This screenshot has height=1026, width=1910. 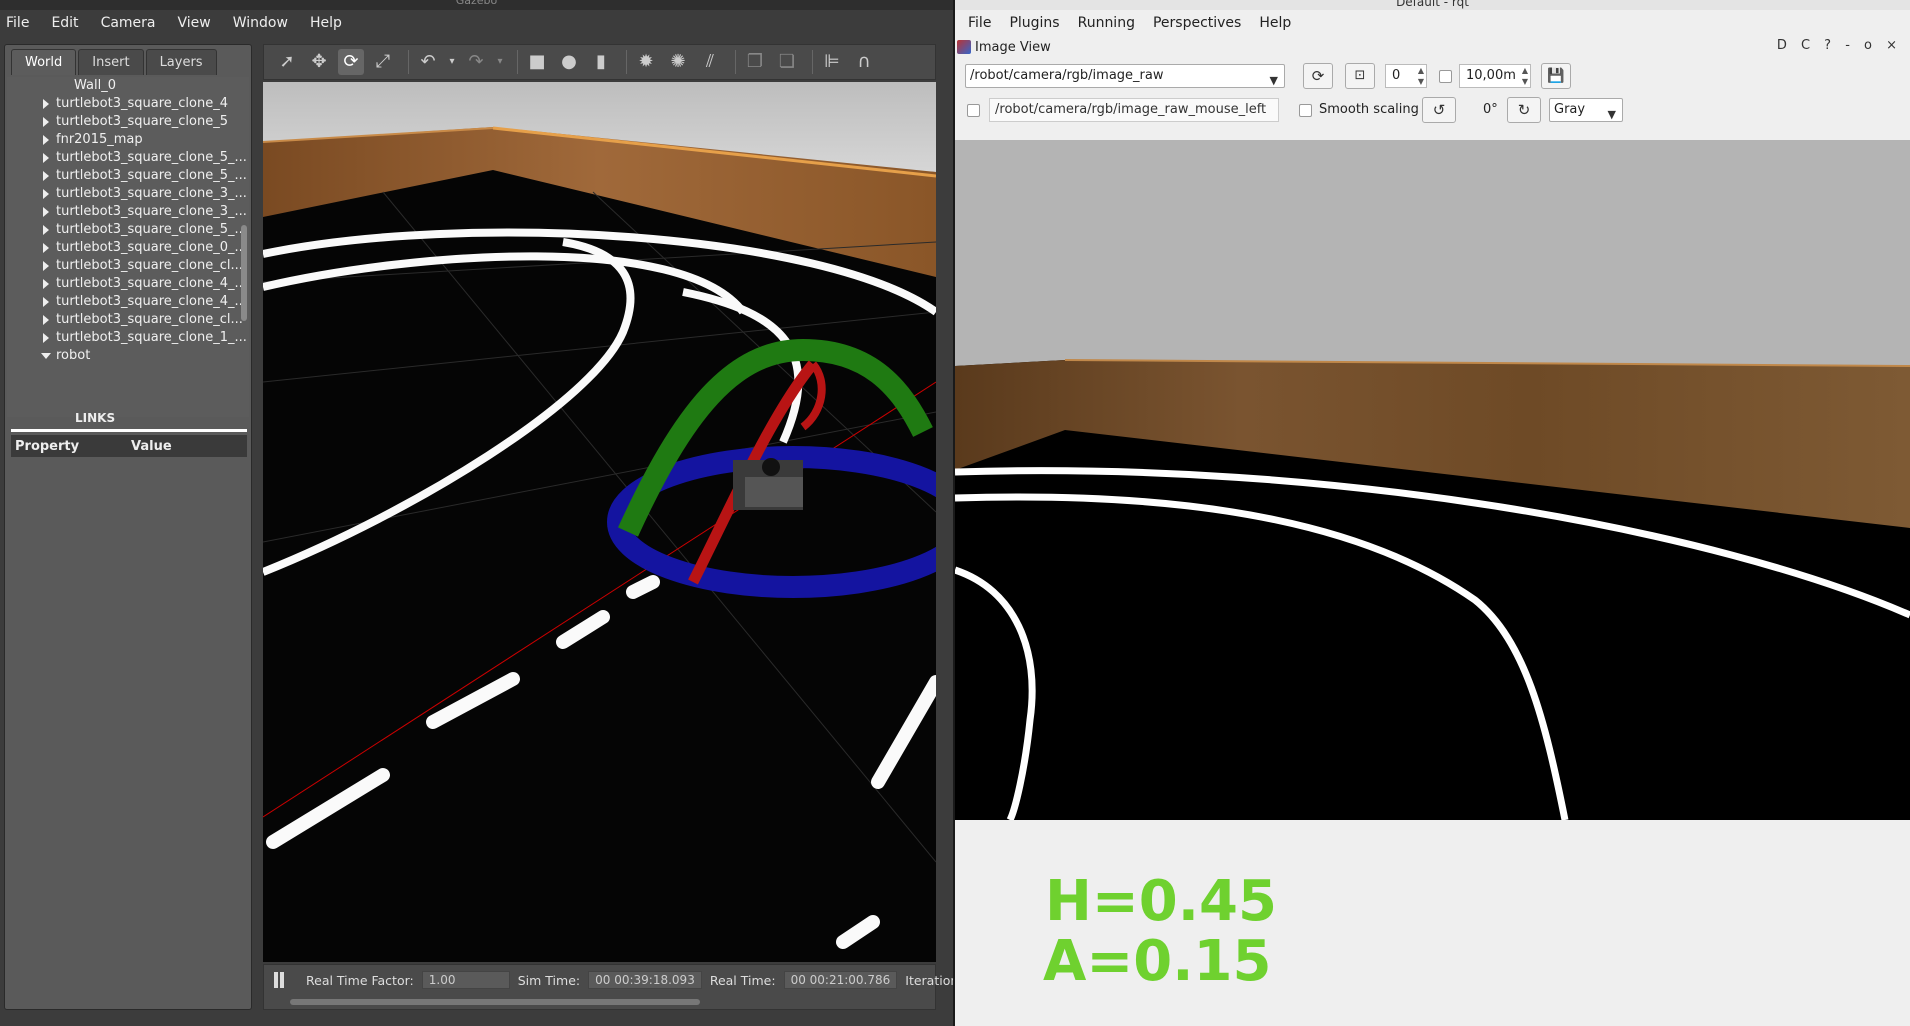 I want to click on tree-item: robot, so click(x=128, y=356).